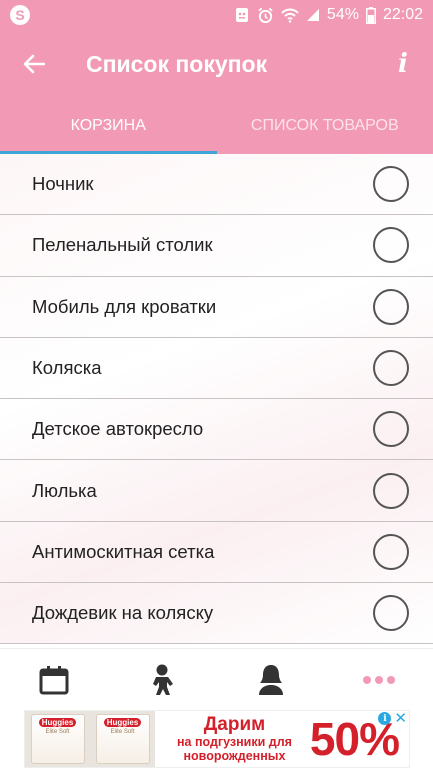 Image resolution: width=433 pixels, height=770 pixels. What do you see at coordinates (234, 724) in the screenshot?
I see `ad-headline: Дарим` at bounding box center [234, 724].